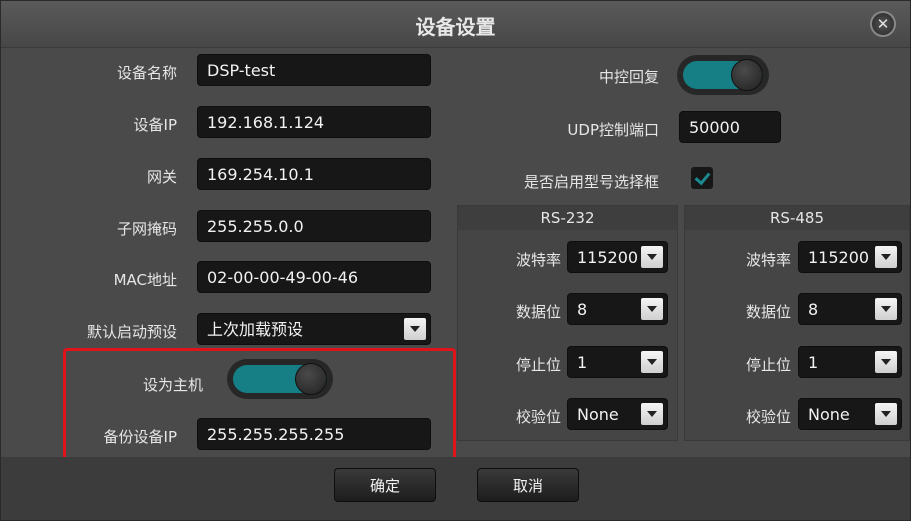 The height and width of the screenshot is (521, 911). What do you see at coordinates (146, 73) in the screenshot?
I see `device-name-label: 设备名称` at bounding box center [146, 73].